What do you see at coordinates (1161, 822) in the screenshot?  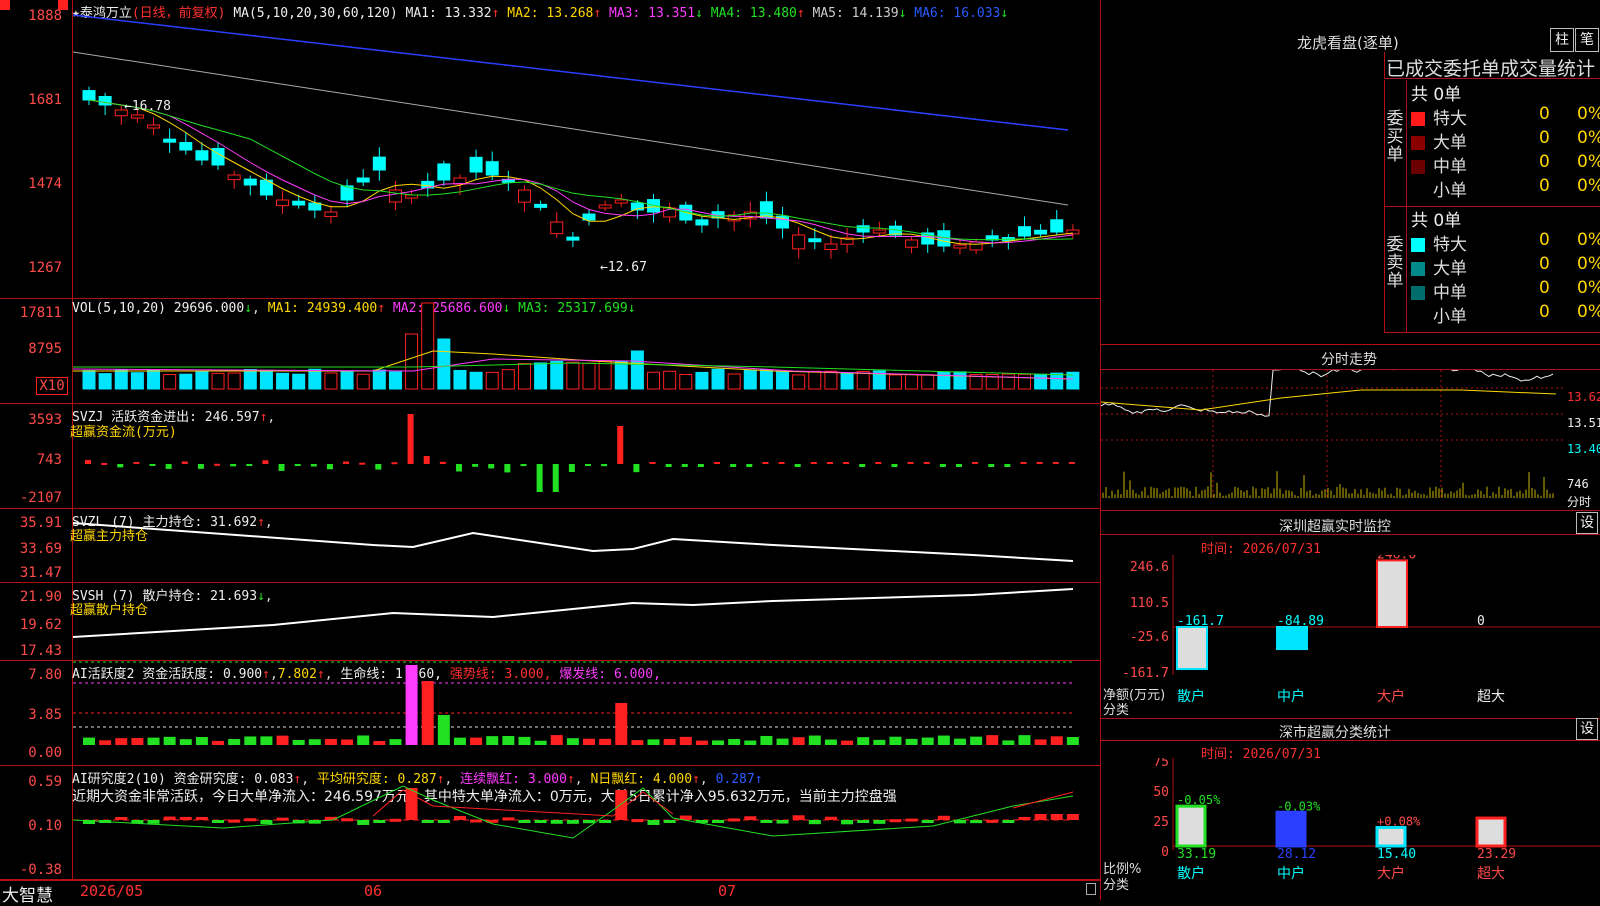 I see `ratio-tick: 25` at bounding box center [1161, 822].